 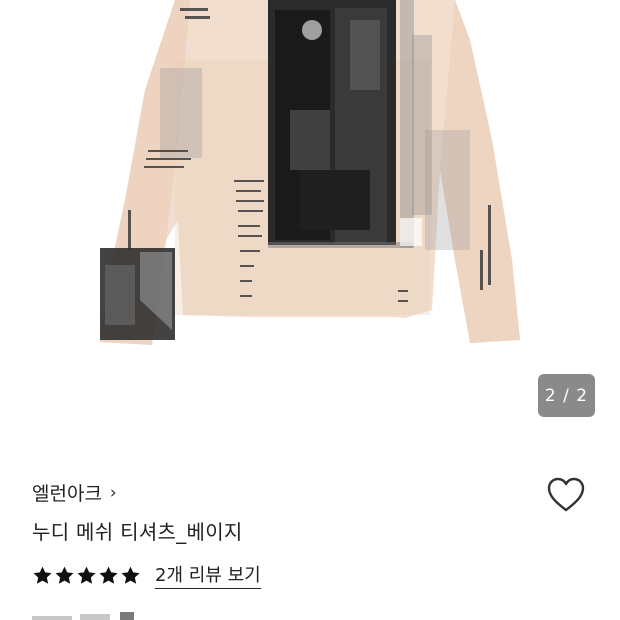 I want to click on chevron-right-icon: ›, so click(x=113, y=493).